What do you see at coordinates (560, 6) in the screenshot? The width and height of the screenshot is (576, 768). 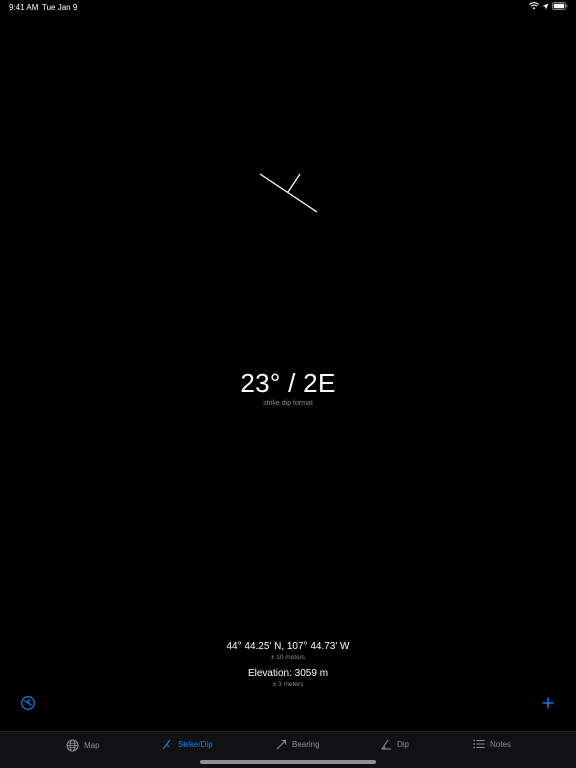 I see `battery-icon` at bounding box center [560, 6].